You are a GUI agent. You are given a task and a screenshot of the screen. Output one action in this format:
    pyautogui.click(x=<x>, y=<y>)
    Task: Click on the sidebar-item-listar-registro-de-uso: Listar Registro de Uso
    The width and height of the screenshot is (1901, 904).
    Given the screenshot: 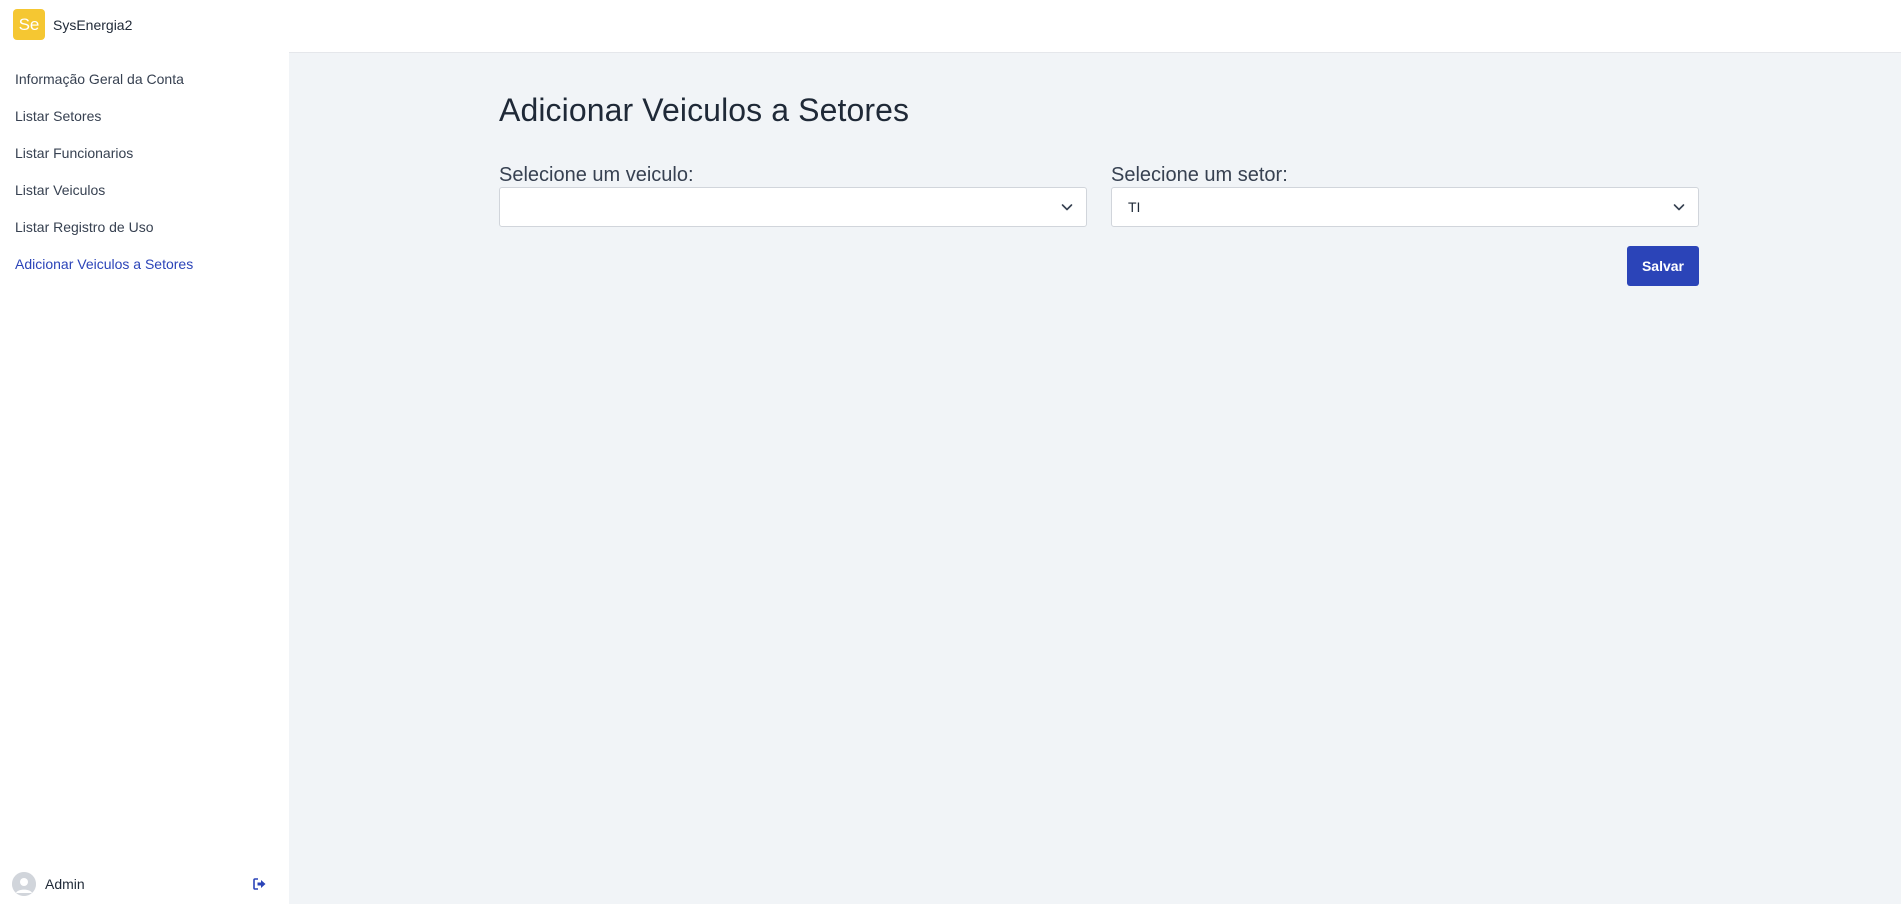 What is the action you would take?
    pyautogui.click(x=144, y=226)
    